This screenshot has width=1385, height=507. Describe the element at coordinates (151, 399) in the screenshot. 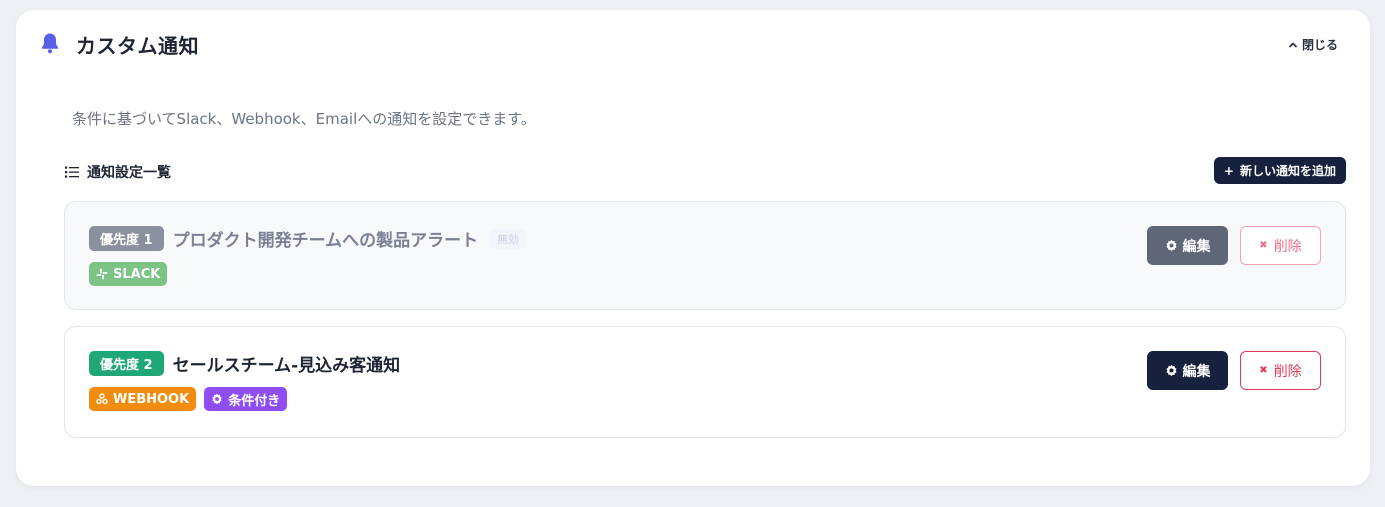

I see `tag-label: WEBHOOK` at that location.